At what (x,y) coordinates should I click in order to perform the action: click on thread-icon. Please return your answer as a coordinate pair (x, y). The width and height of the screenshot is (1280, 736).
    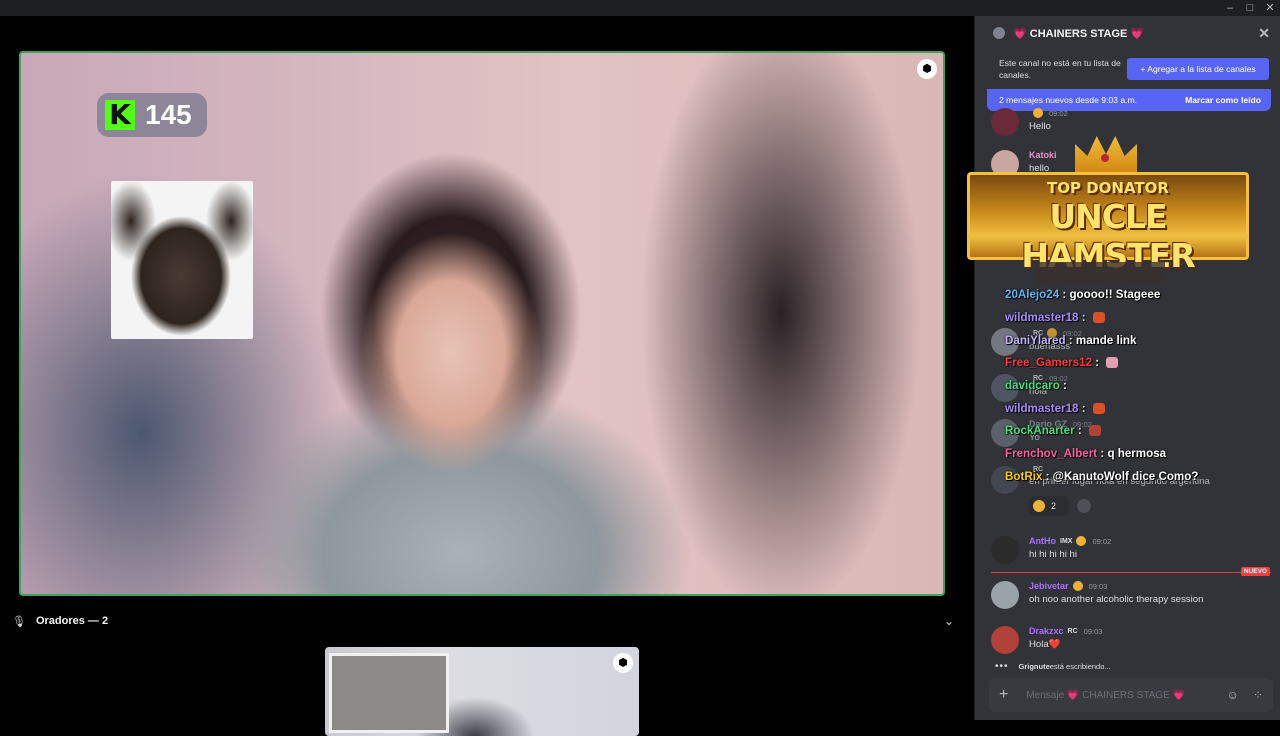
    Looking at the image, I should click on (999, 33).